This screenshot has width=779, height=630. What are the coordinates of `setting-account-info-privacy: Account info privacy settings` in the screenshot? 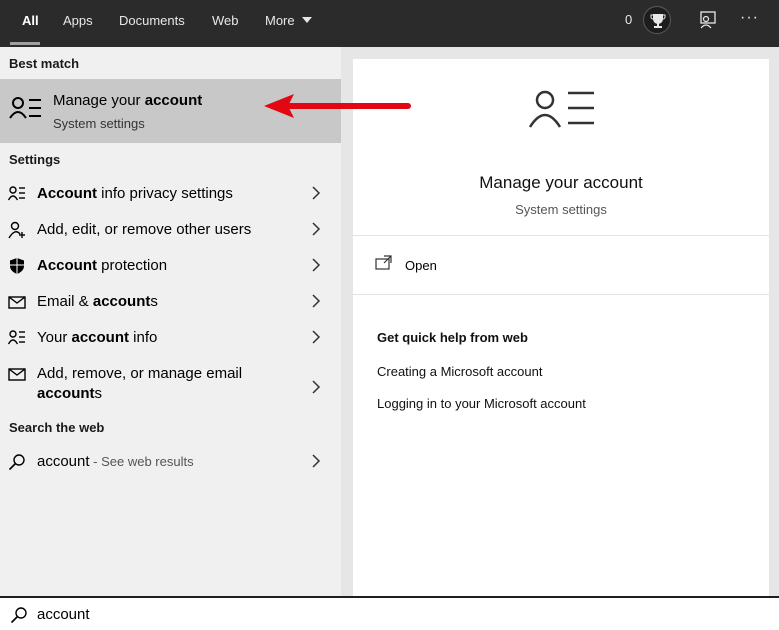 It's located at (170, 194).